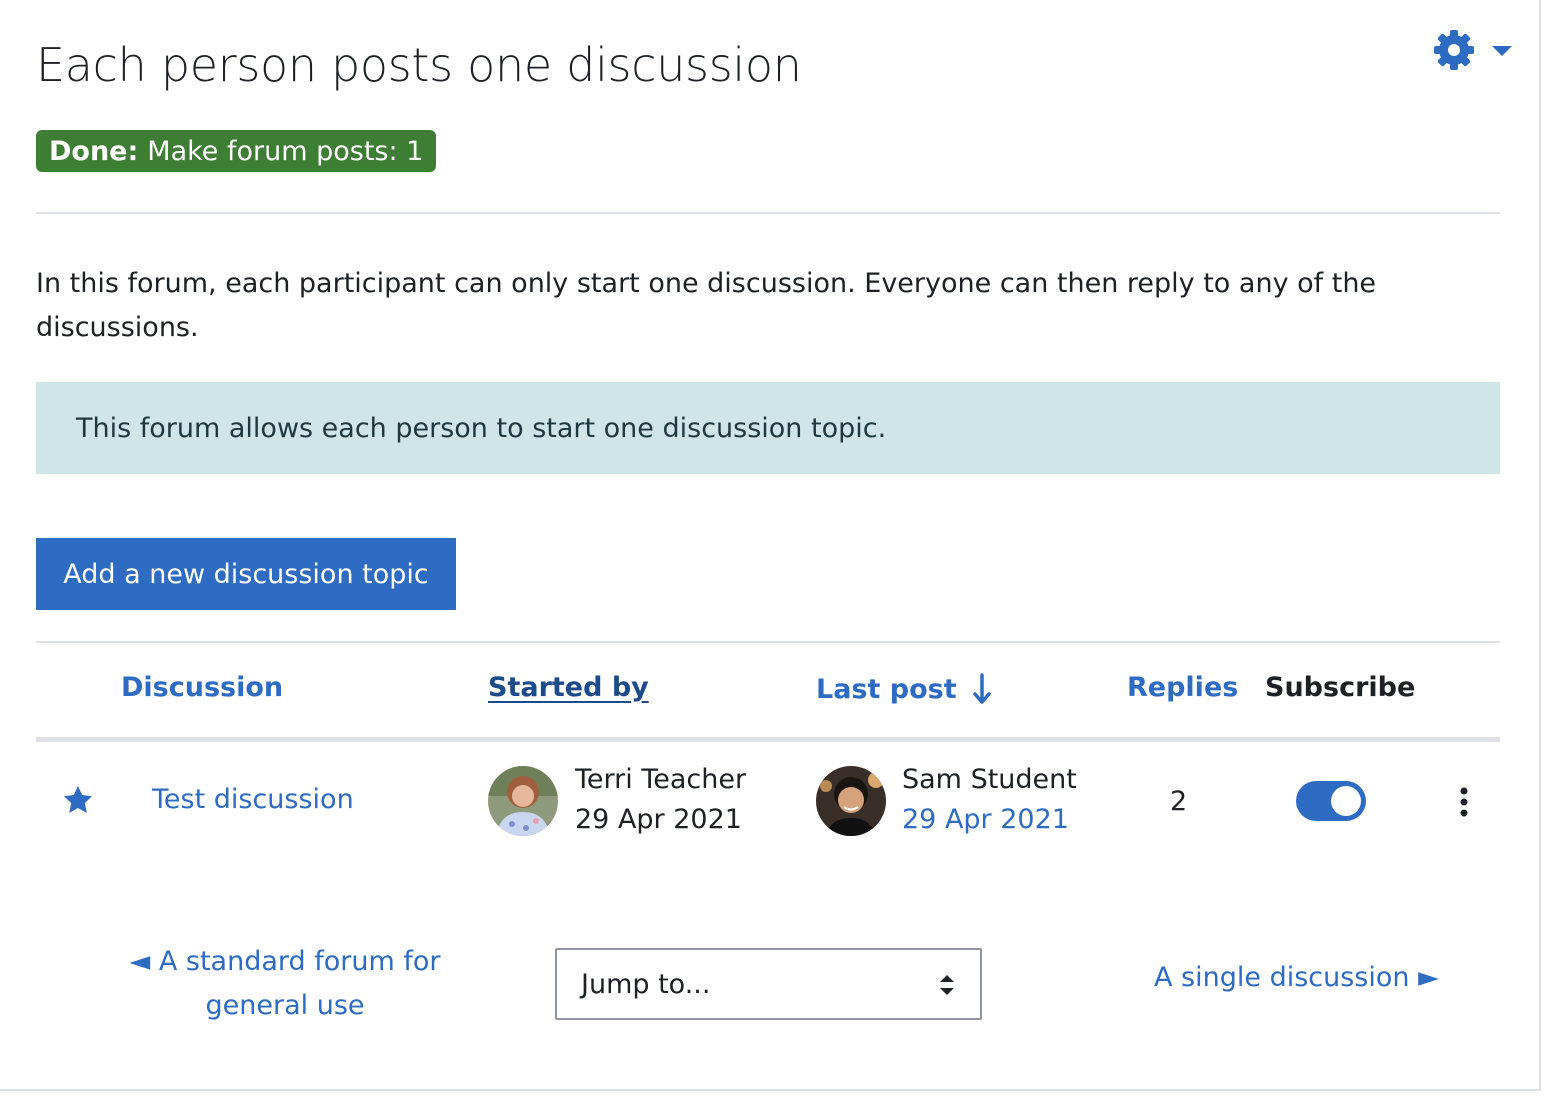  I want to click on add-discussion-button: Add a new discussion topic, so click(246, 574).